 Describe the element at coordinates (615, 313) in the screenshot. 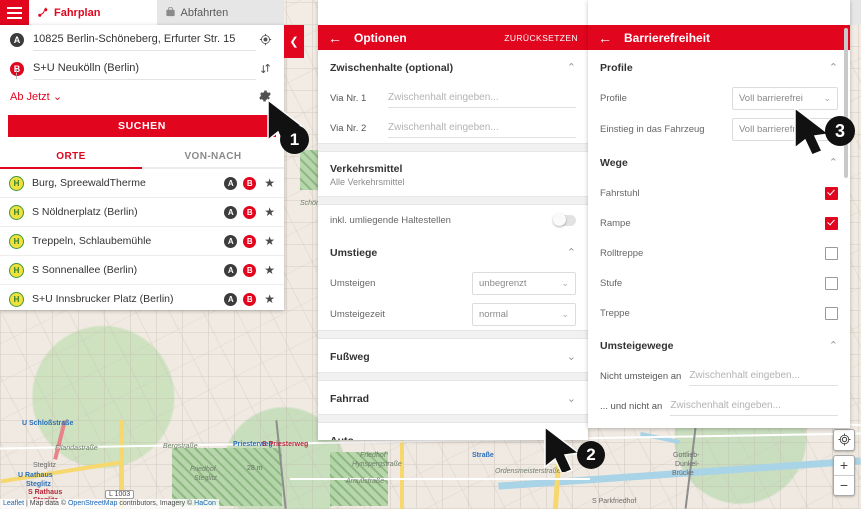

I see `checkbox-label: Treppe` at that location.